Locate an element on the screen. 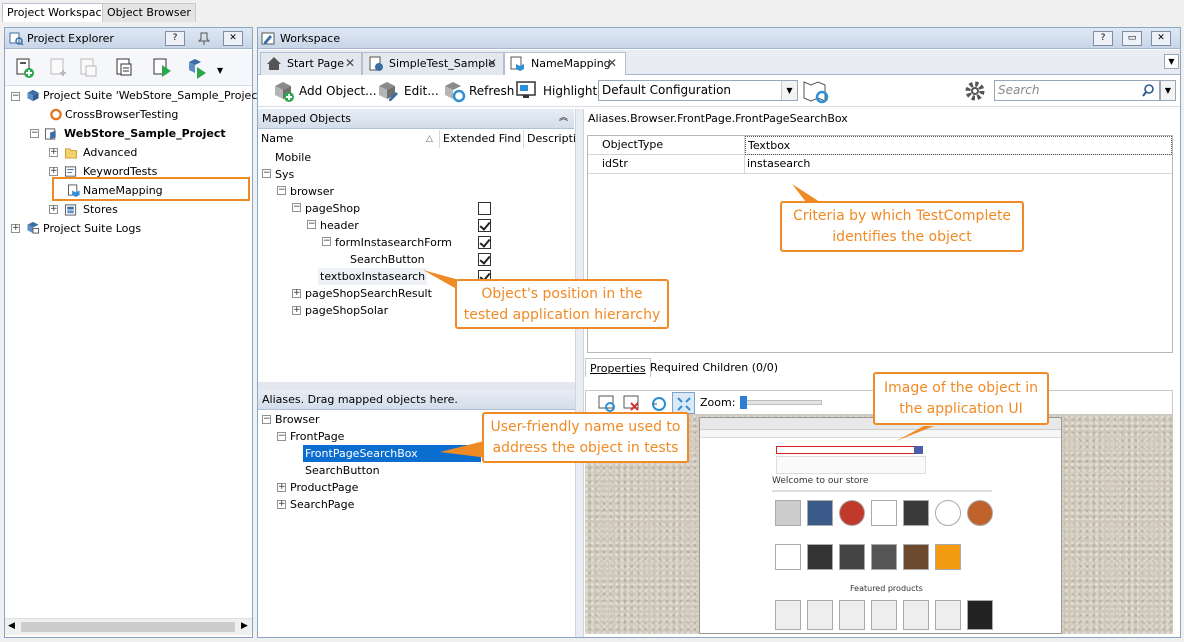 The width and height of the screenshot is (1184, 642). property-row: idStr instasearch is located at coordinates (880, 164).